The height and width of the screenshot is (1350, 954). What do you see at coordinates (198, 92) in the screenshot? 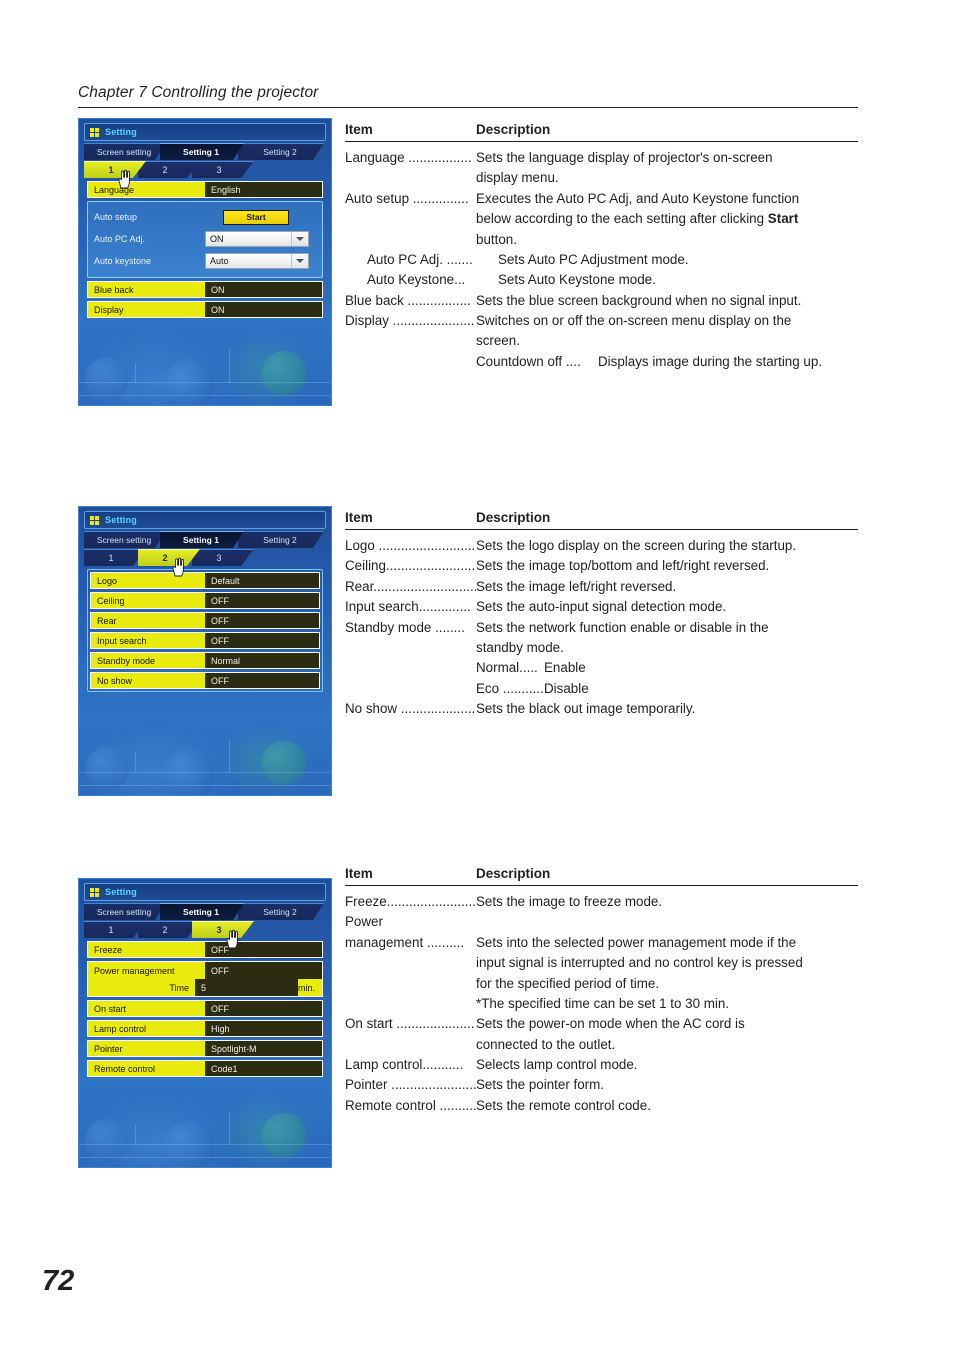
I see `chapter-title: Chapter 7 Controlling the projector` at bounding box center [198, 92].